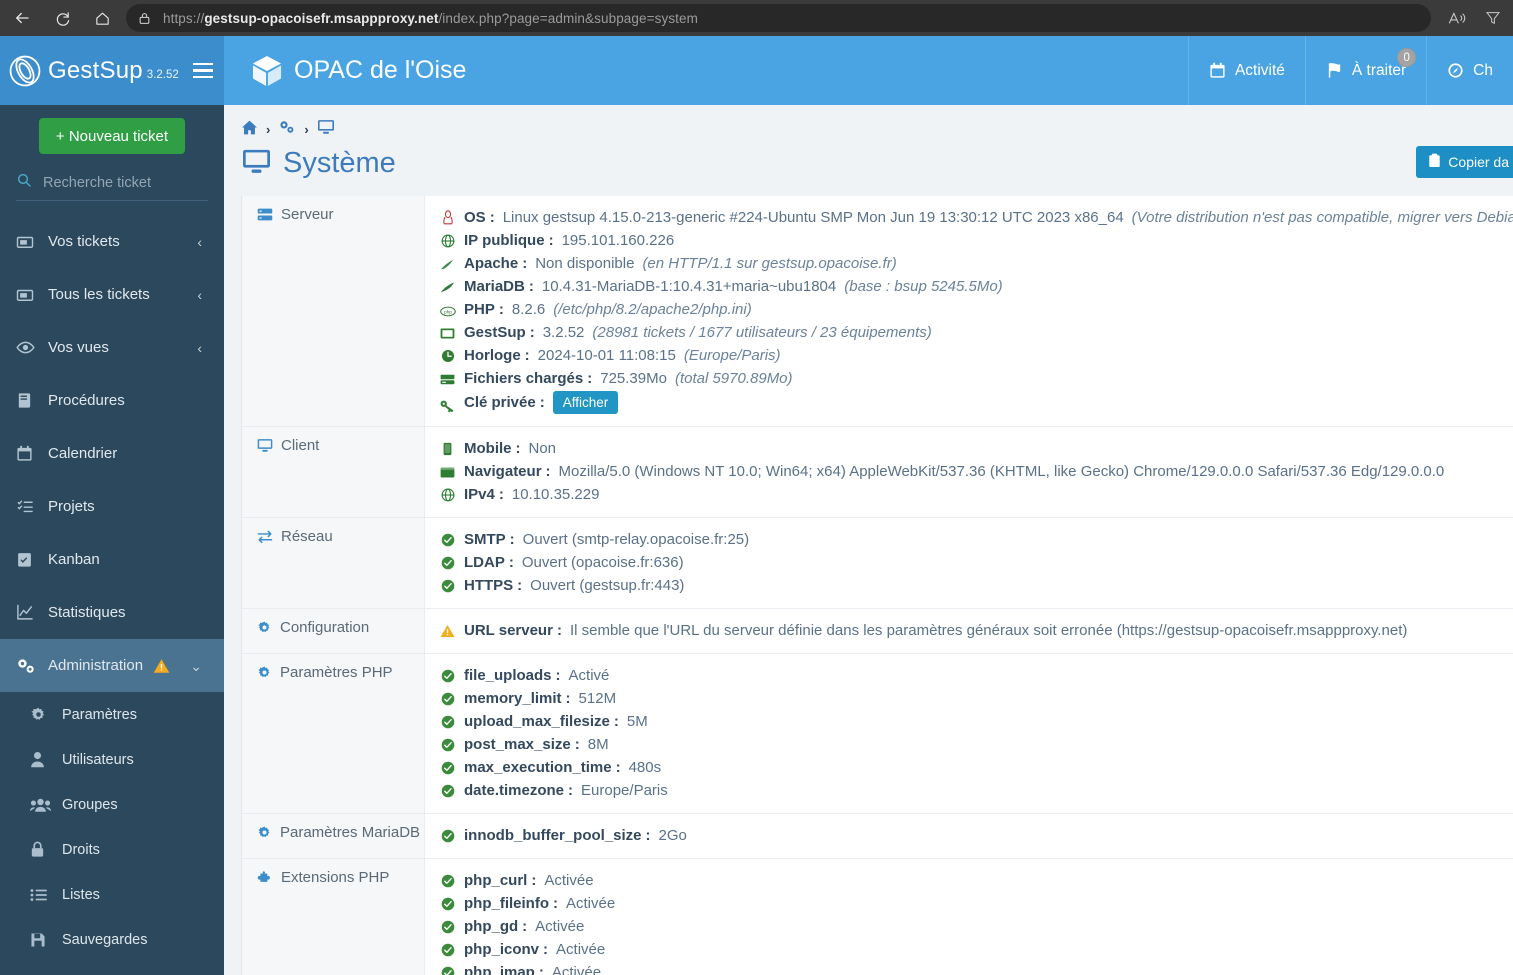 The width and height of the screenshot is (1513, 975). Describe the element at coordinates (112, 559) in the screenshot. I see `sidebar-item-kanban: Kanban` at that location.